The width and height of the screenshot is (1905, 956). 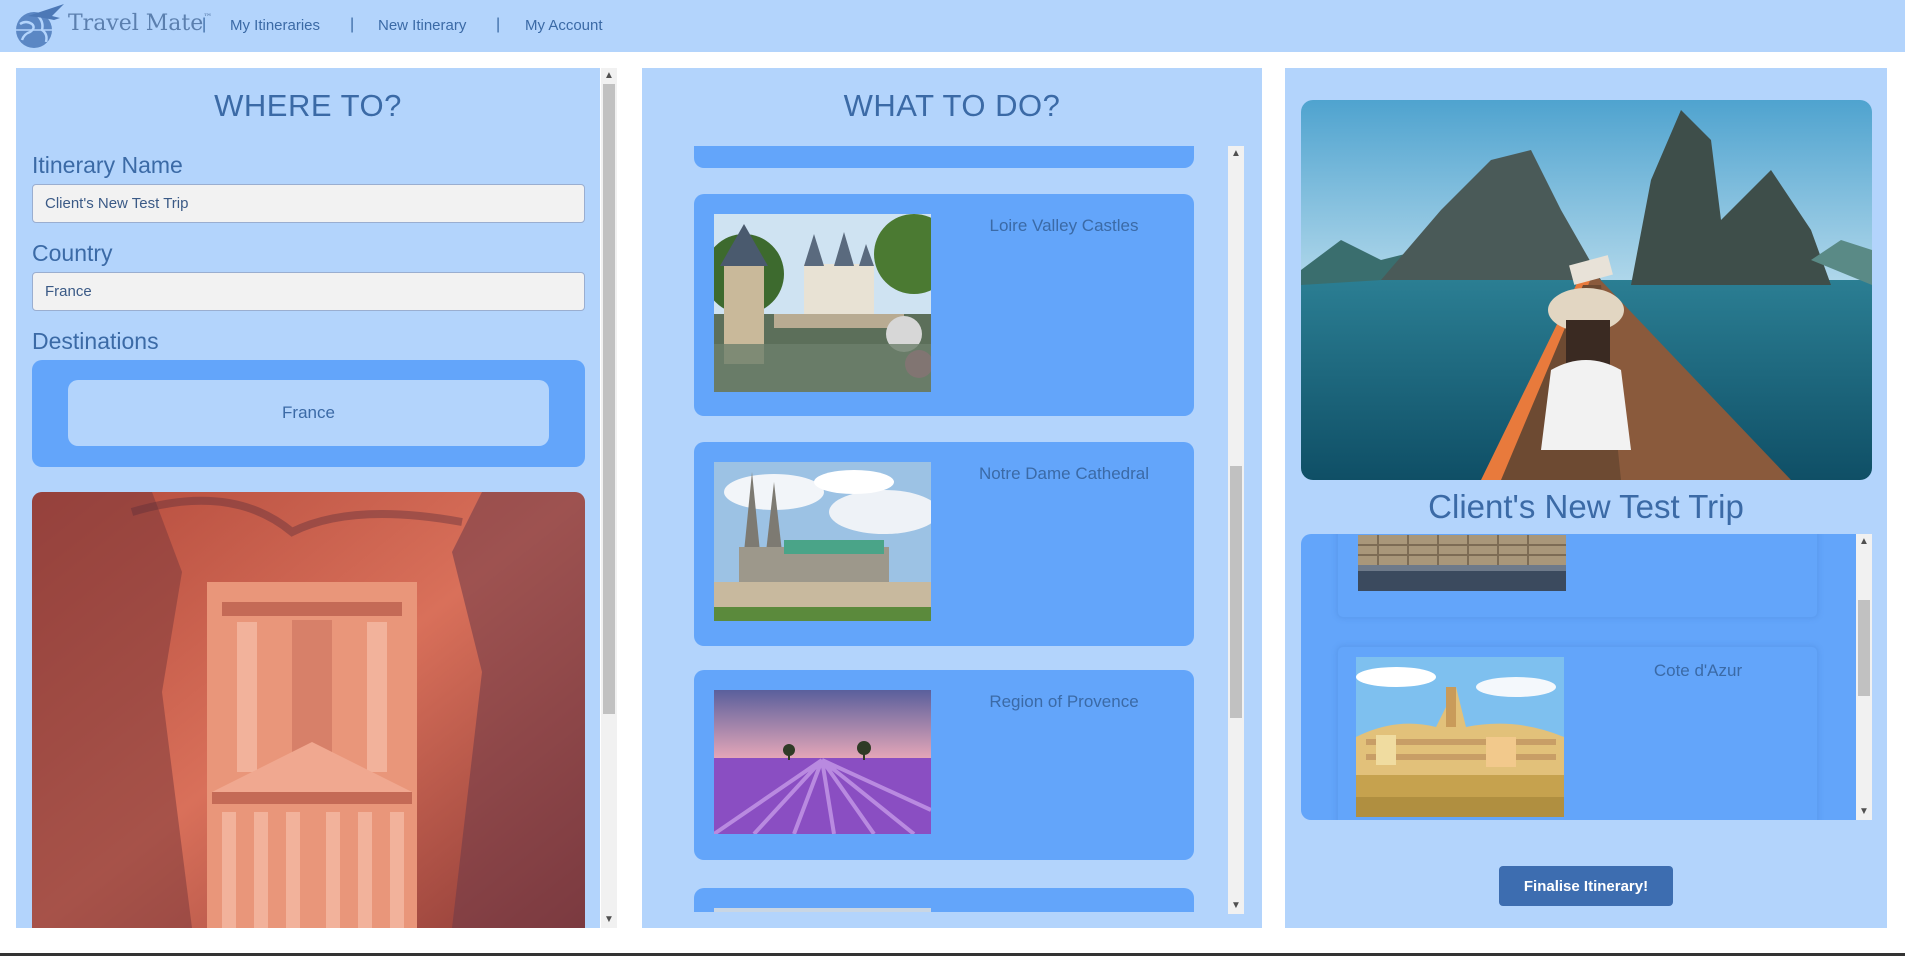 What do you see at coordinates (1586, 290) in the screenshot?
I see `boat-travel-hero-image` at bounding box center [1586, 290].